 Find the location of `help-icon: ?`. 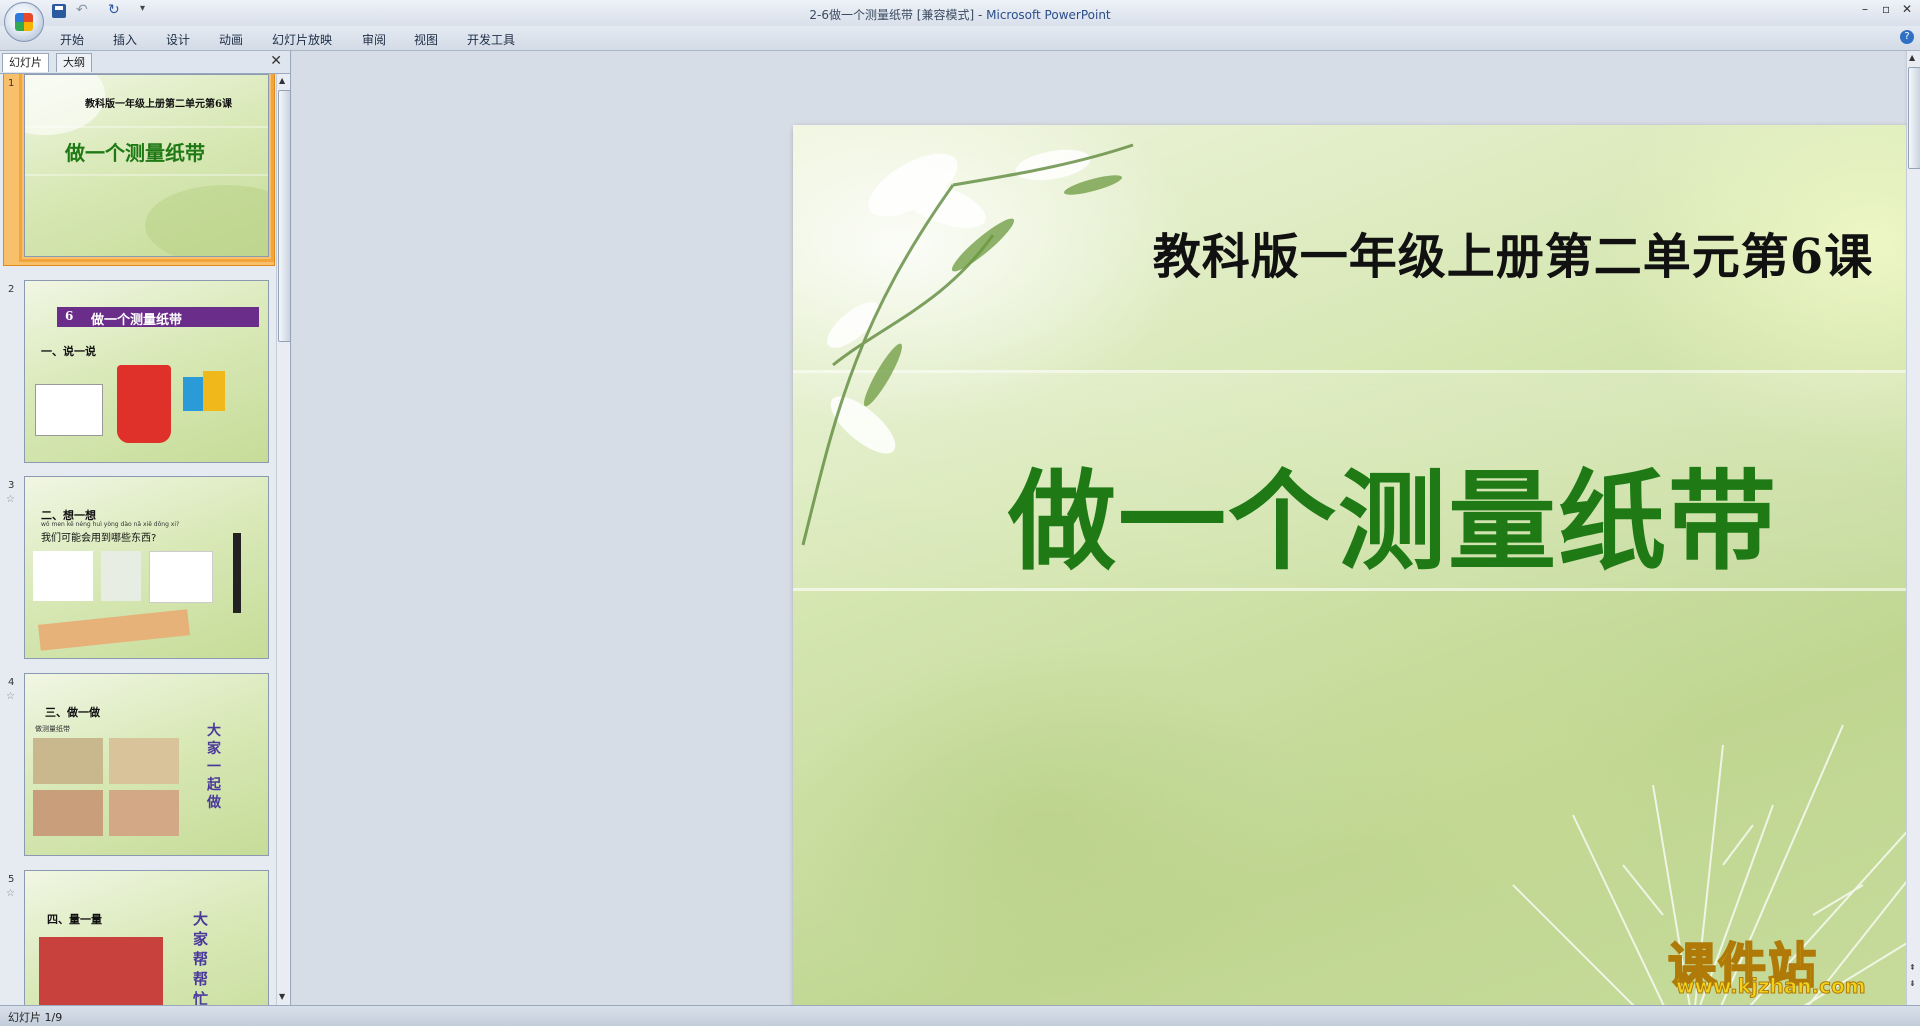

help-icon: ? is located at coordinates (1907, 37).